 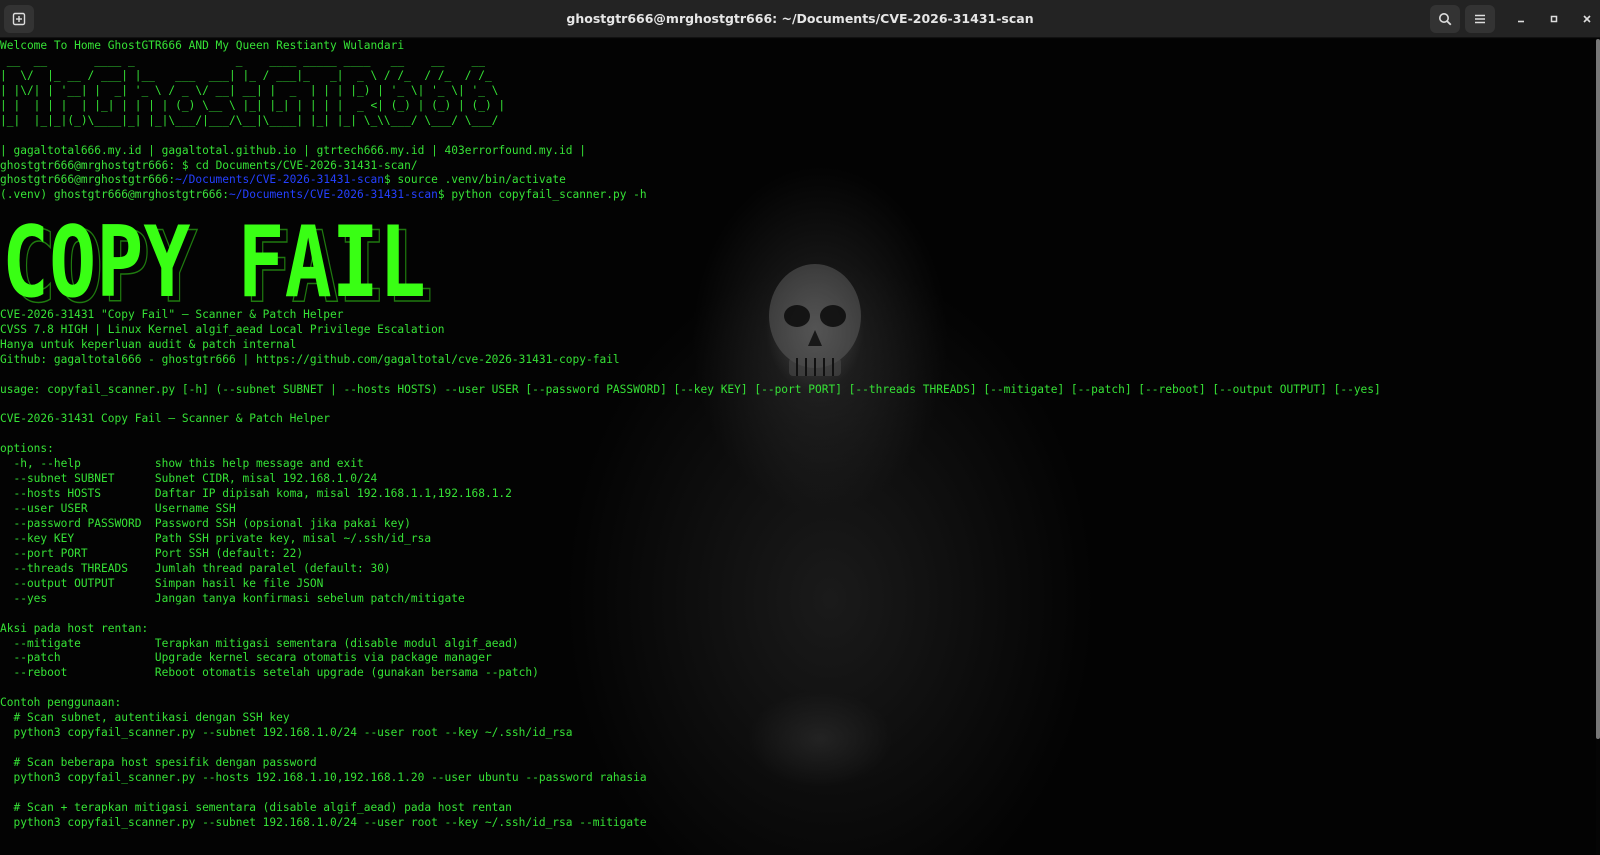 What do you see at coordinates (77, 598) in the screenshot?
I see `option-flag: --yes` at bounding box center [77, 598].